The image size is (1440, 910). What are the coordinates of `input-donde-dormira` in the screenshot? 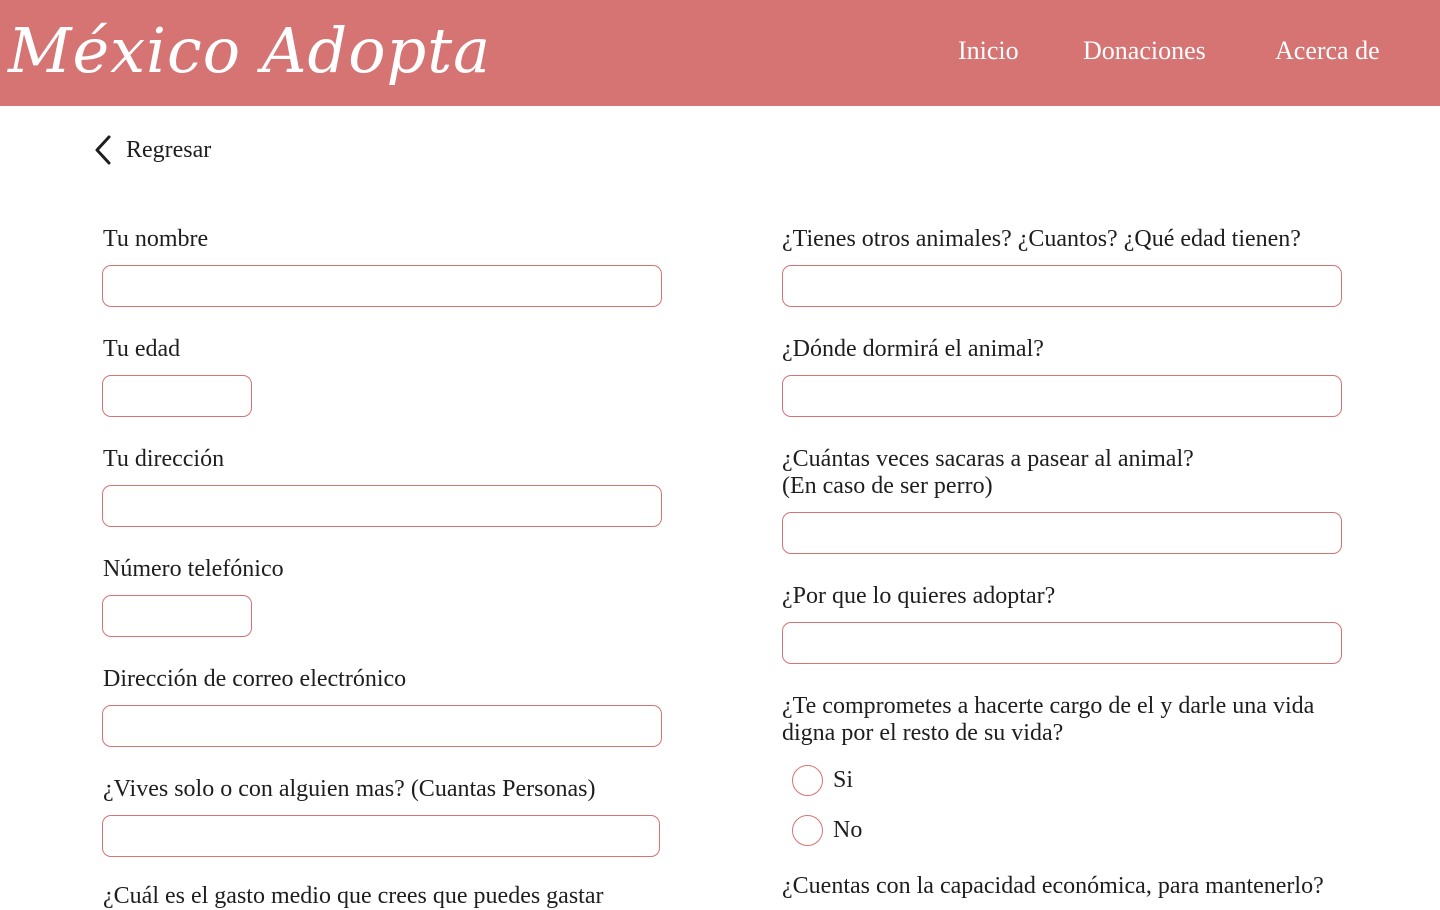 It's located at (1062, 396).